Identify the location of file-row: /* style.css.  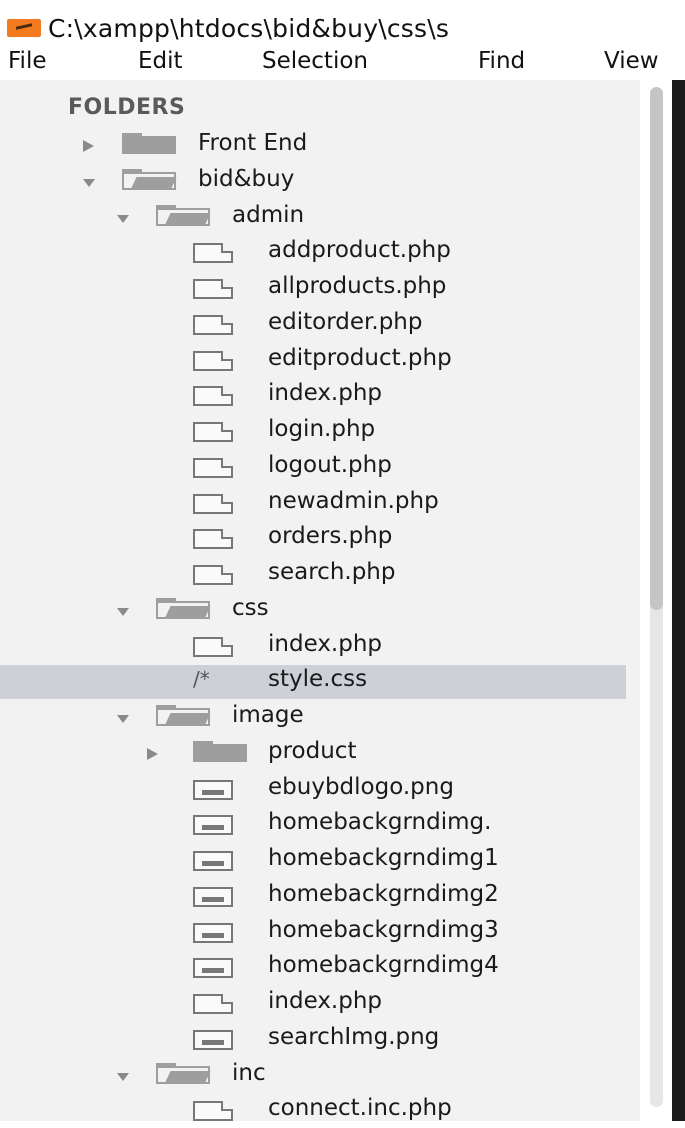
(313, 682).